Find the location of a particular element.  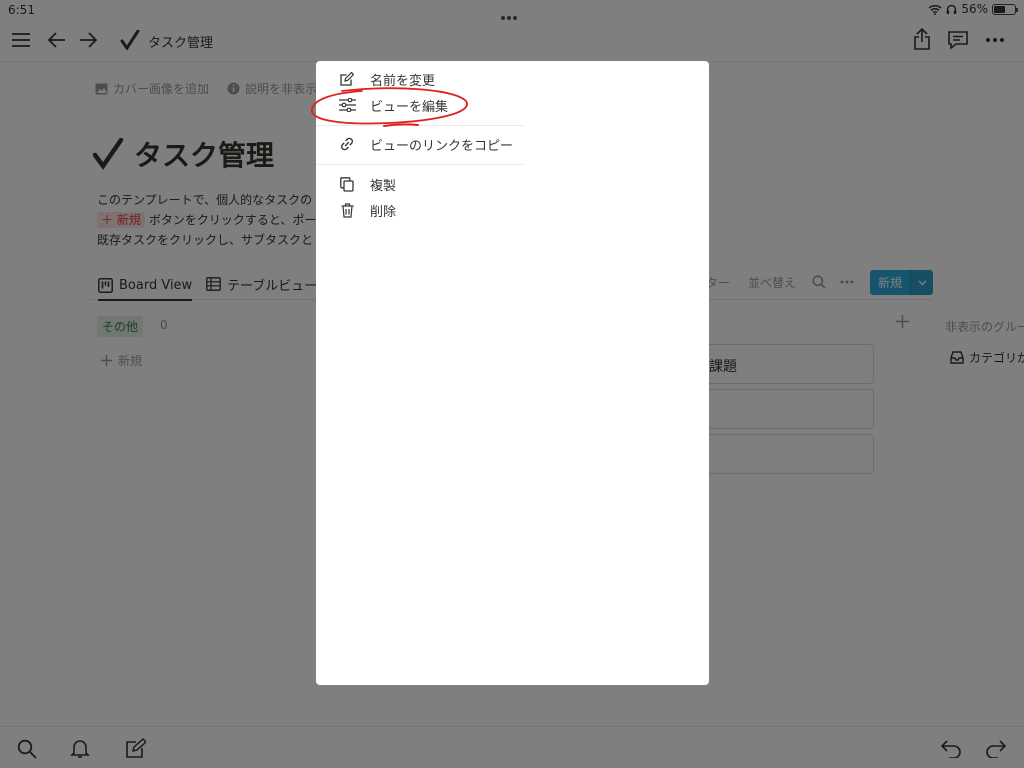

menu-item-label: ビューのリンクをコピー is located at coordinates (442, 146).